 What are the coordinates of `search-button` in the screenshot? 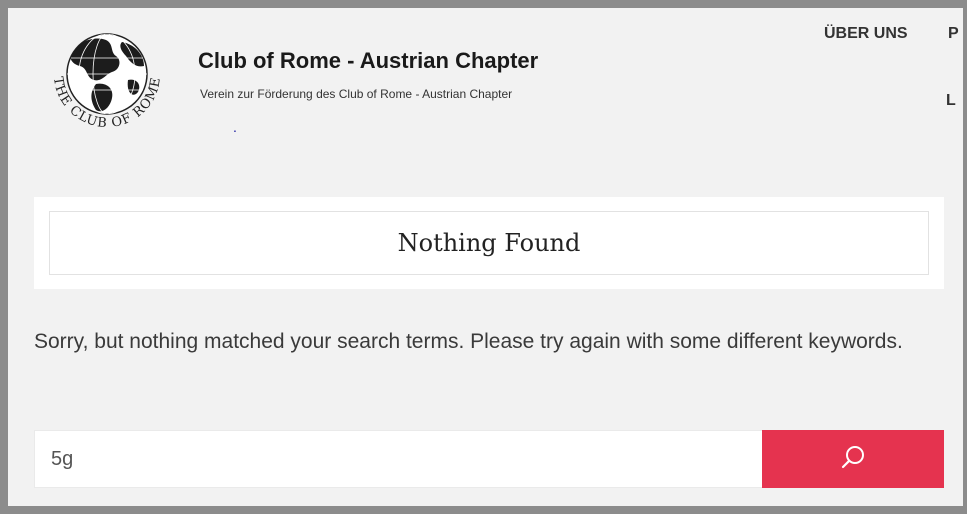 It's located at (853, 459).